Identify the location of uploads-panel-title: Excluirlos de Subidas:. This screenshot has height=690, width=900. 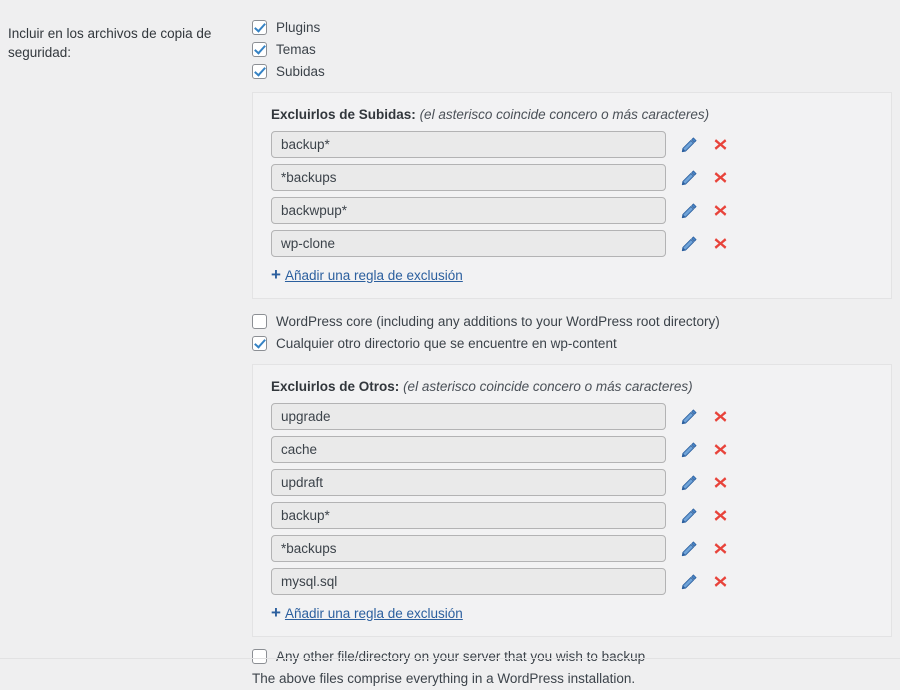
(343, 114).